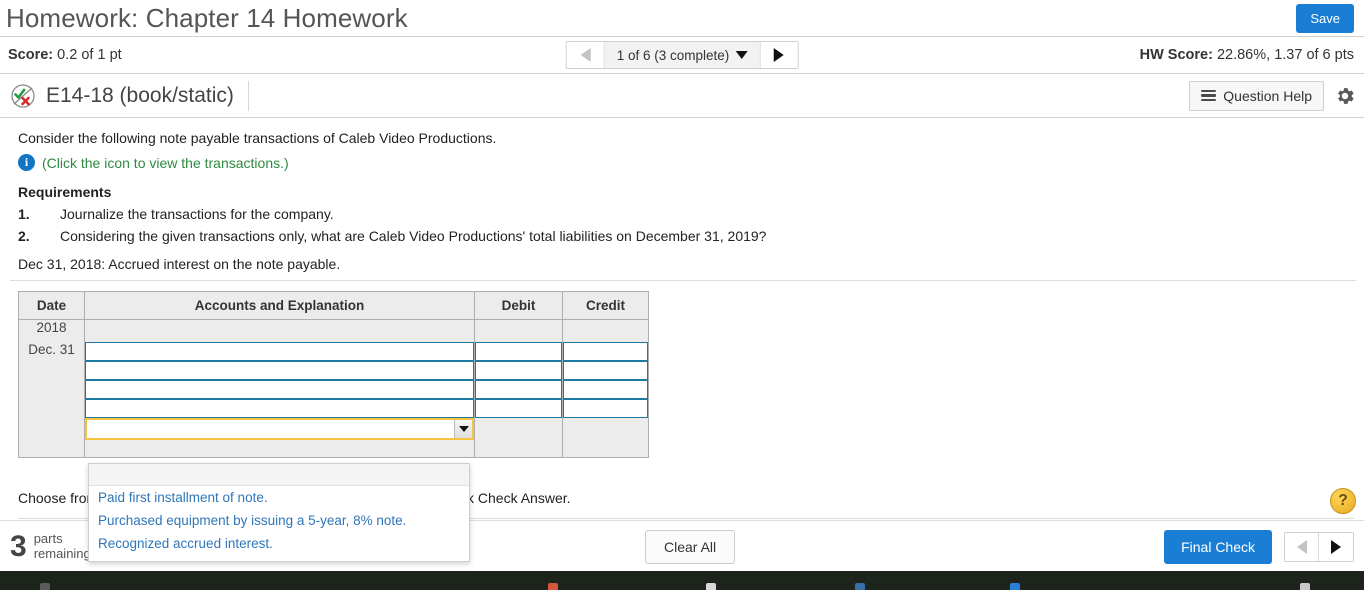  I want to click on pager-prev-button, so click(585, 55).